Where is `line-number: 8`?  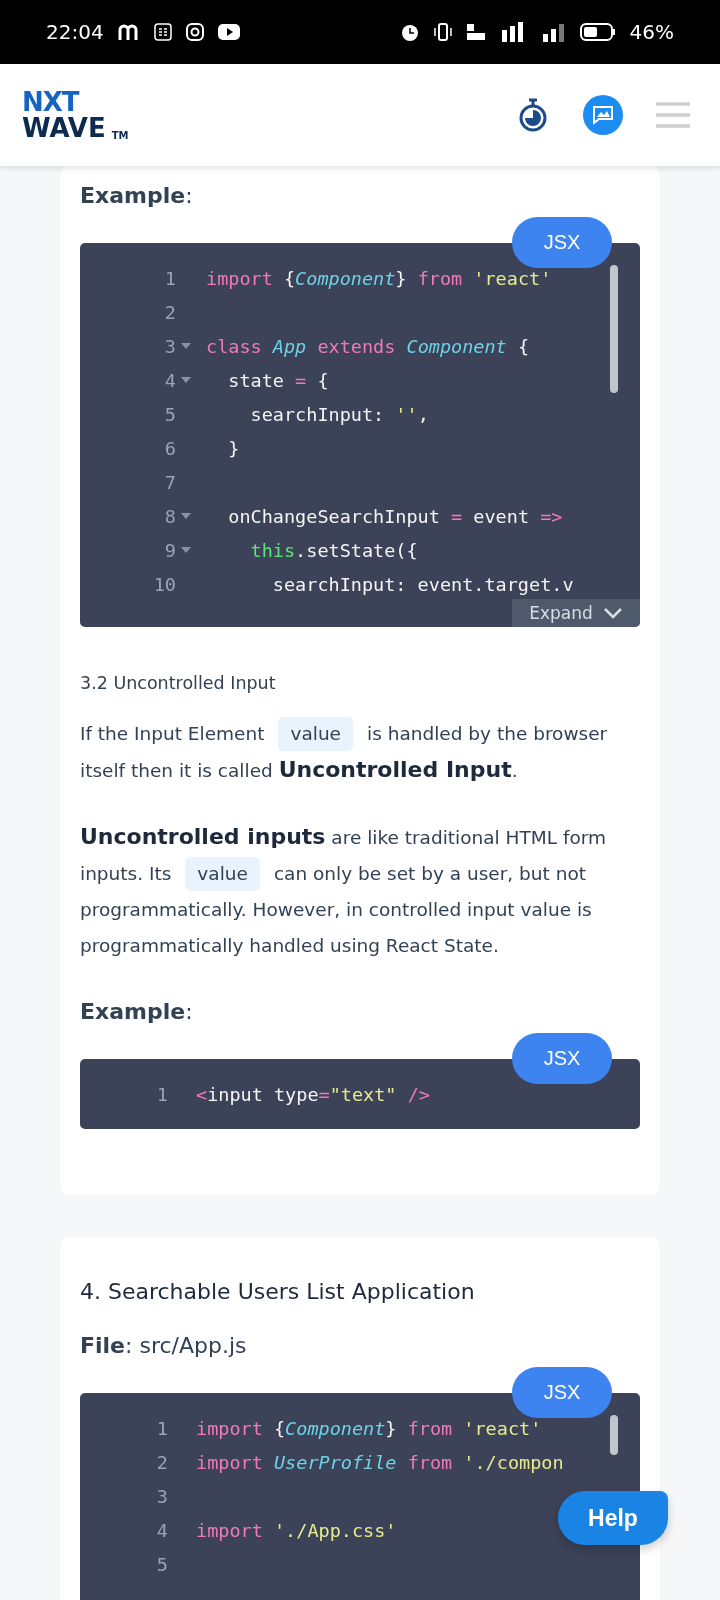 line-number: 8 is located at coordinates (169, 516).